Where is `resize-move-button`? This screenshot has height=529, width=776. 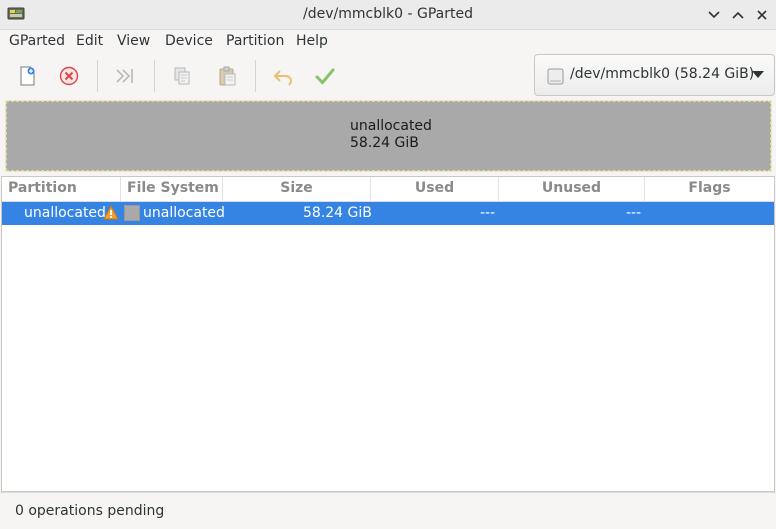
resize-move-button is located at coordinates (125, 76).